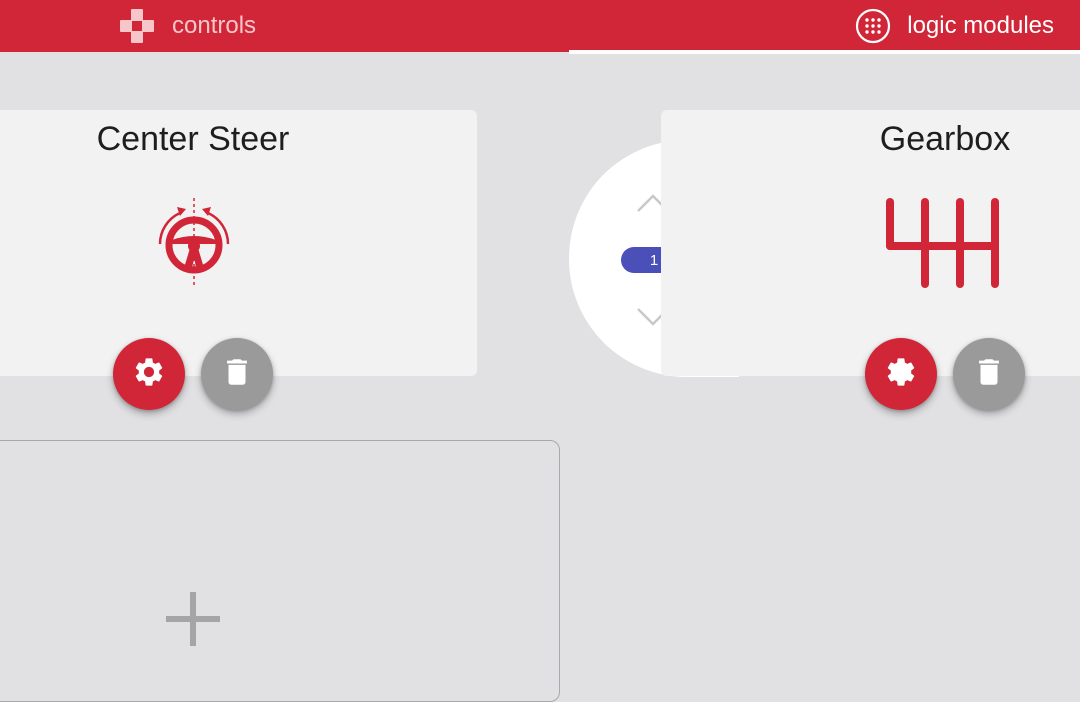 The height and width of the screenshot is (702, 1080). I want to click on module-title: Gearbox, so click(945, 139).